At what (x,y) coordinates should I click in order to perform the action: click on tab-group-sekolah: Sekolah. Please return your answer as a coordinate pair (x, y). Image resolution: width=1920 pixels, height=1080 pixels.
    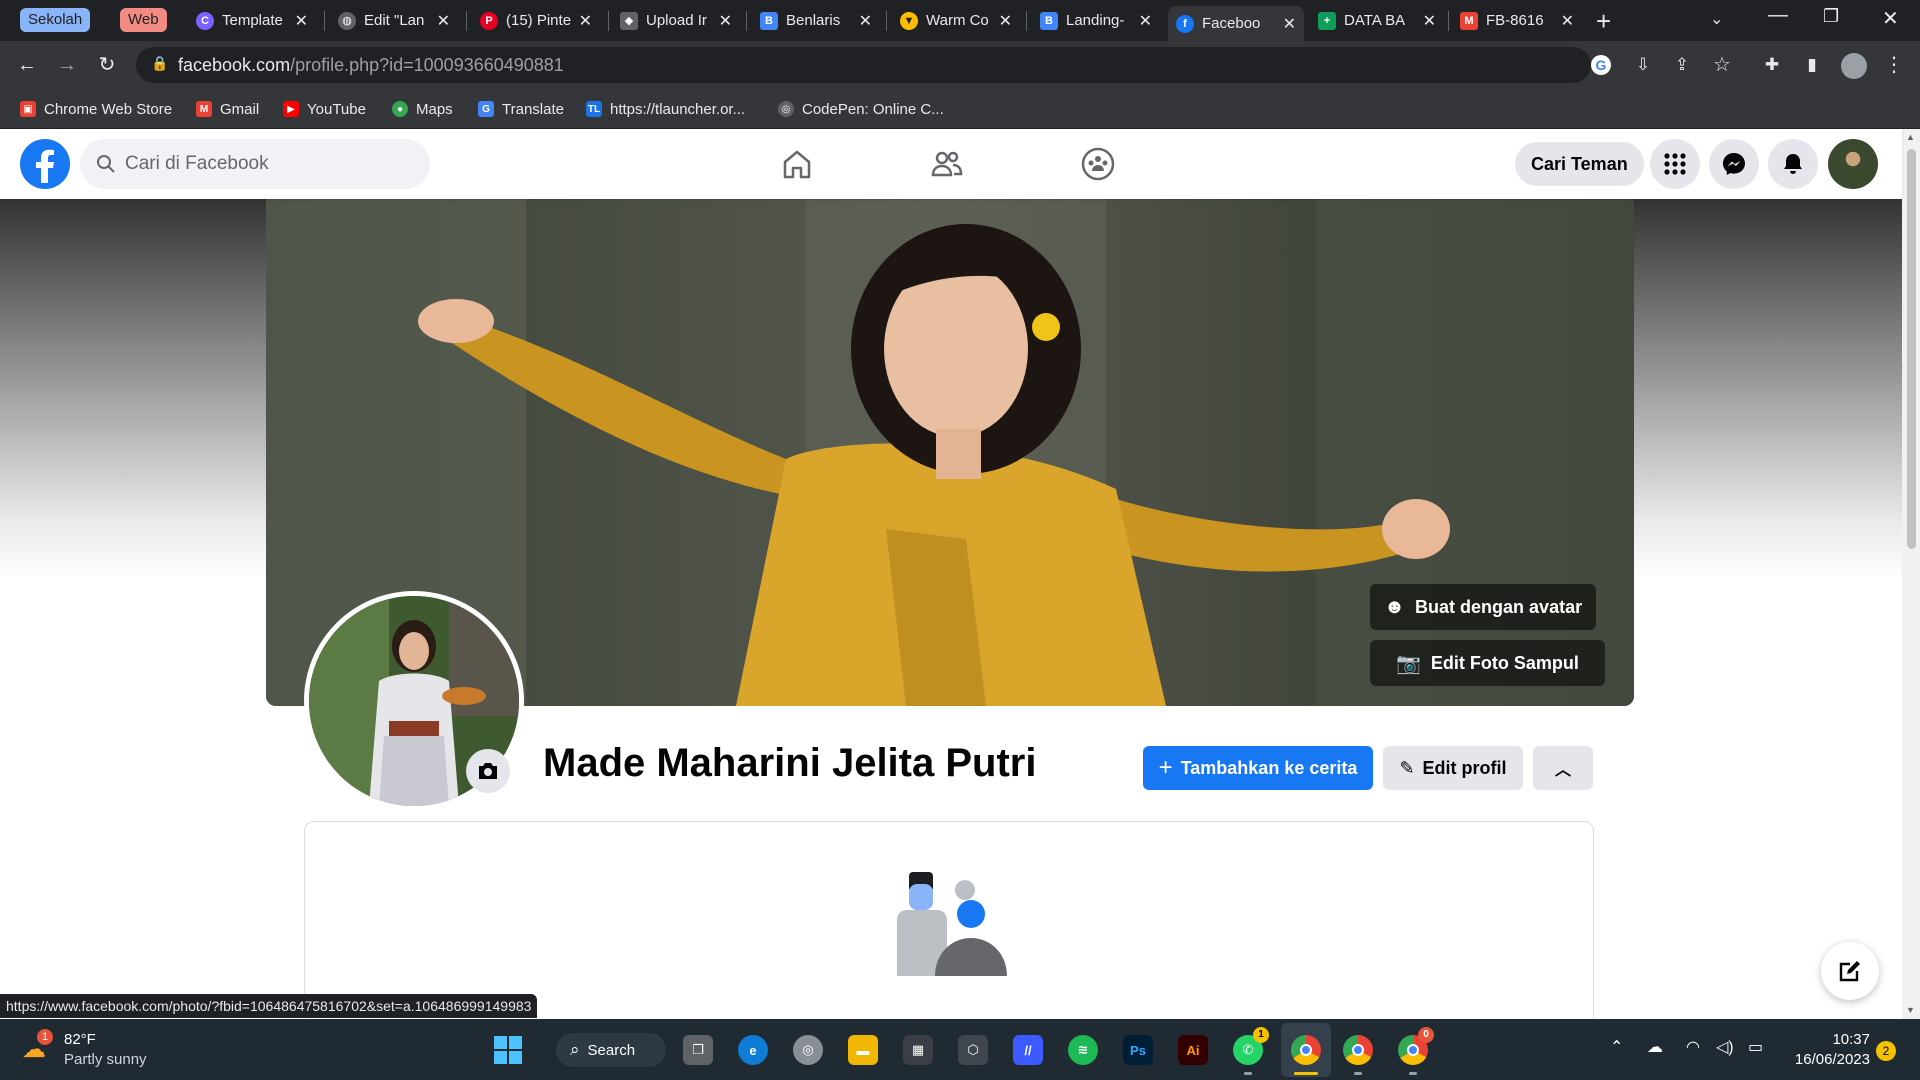
    Looking at the image, I should click on (55, 20).